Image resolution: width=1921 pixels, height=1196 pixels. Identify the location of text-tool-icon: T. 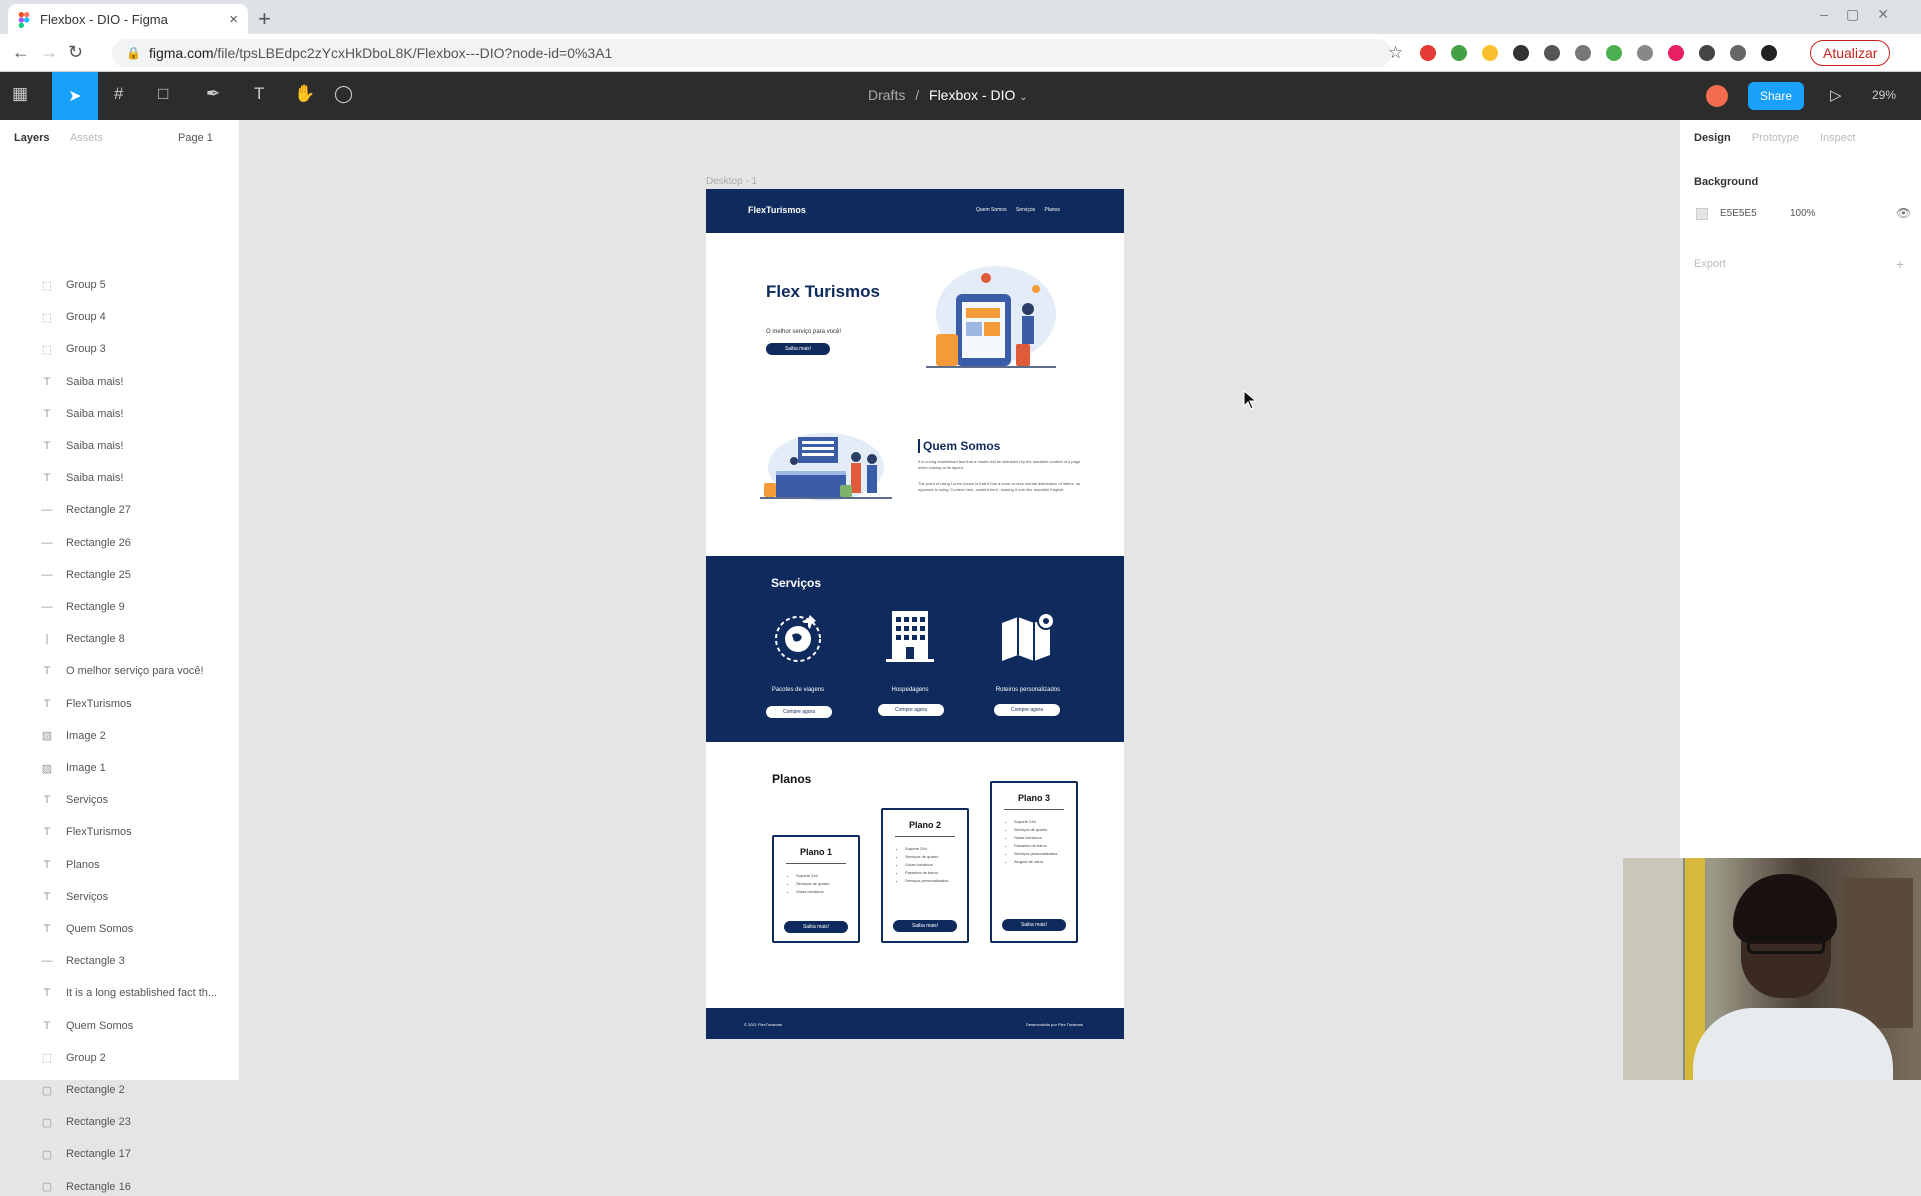
(259, 94).